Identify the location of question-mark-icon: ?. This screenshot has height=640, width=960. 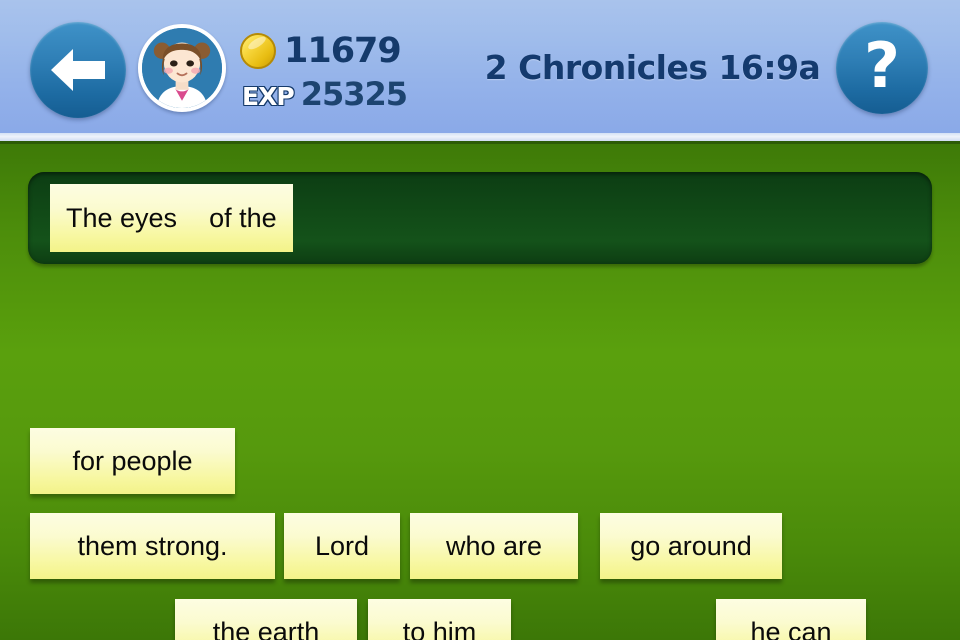
(882, 65).